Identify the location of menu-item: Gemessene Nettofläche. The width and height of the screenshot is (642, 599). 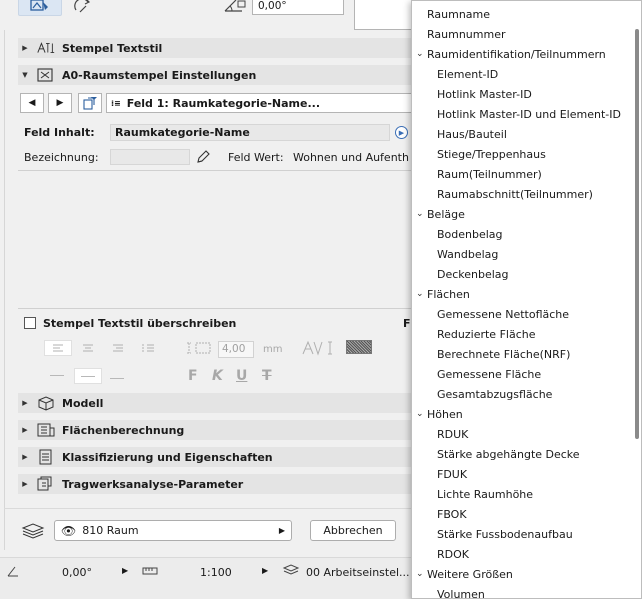
(522, 314).